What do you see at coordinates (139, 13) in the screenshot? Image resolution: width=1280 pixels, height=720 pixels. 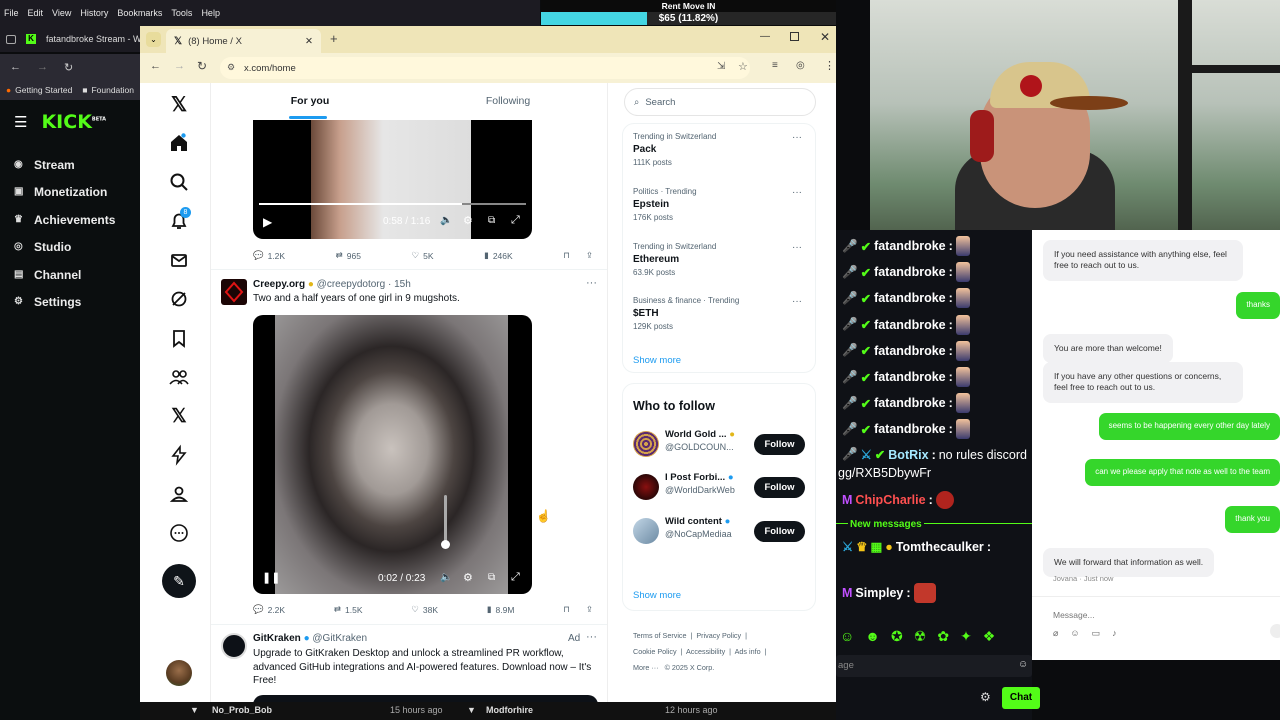 I see `menu-bookmarks: Bookmarks` at bounding box center [139, 13].